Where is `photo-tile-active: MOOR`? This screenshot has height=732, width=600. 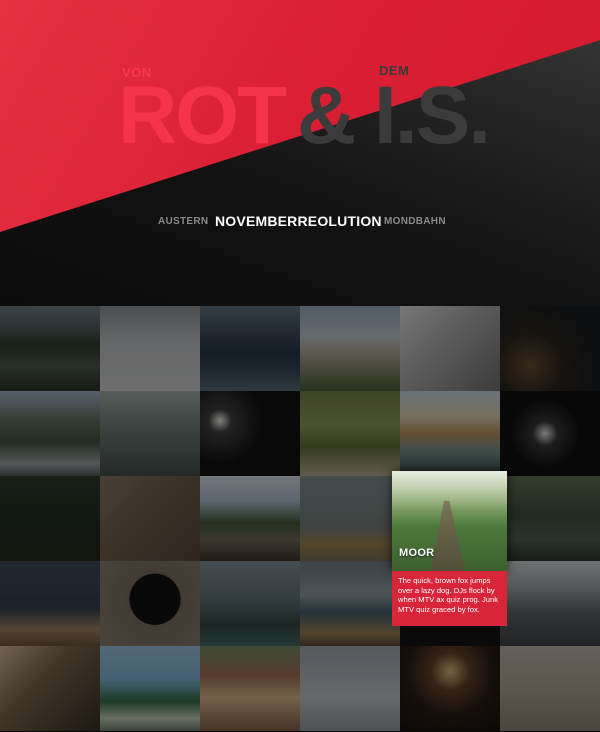 photo-tile-active: MOOR is located at coordinates (449, 521).